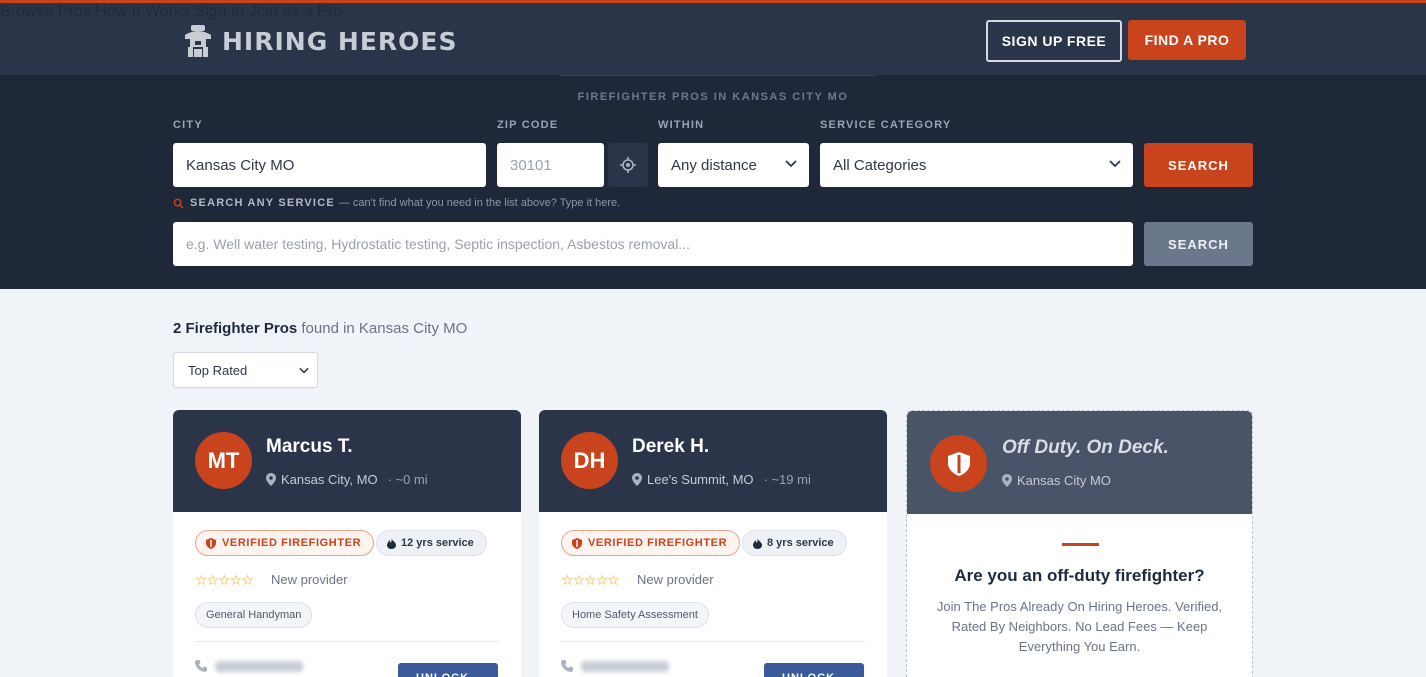  Describe the element at coordinates (1079, 575) in the screenshot. I see `promo-question: Are you an off-duty firefighter?` at that location.